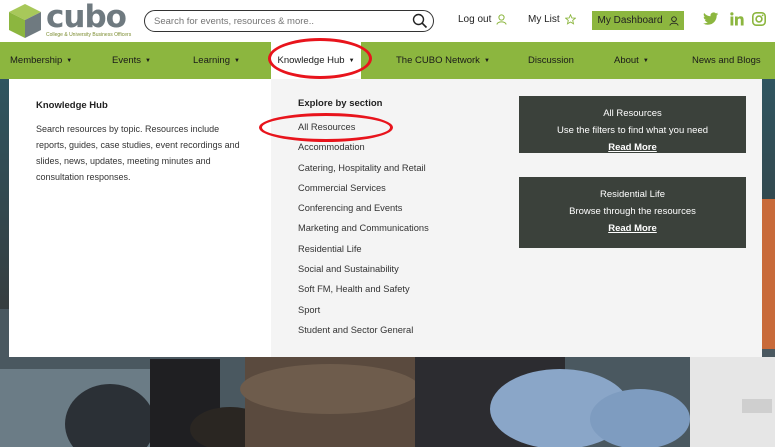 Image resolution: width=775 pixels, height=447 pixels. I want to click on logo-wordmark: cubo, so click(86, 17).